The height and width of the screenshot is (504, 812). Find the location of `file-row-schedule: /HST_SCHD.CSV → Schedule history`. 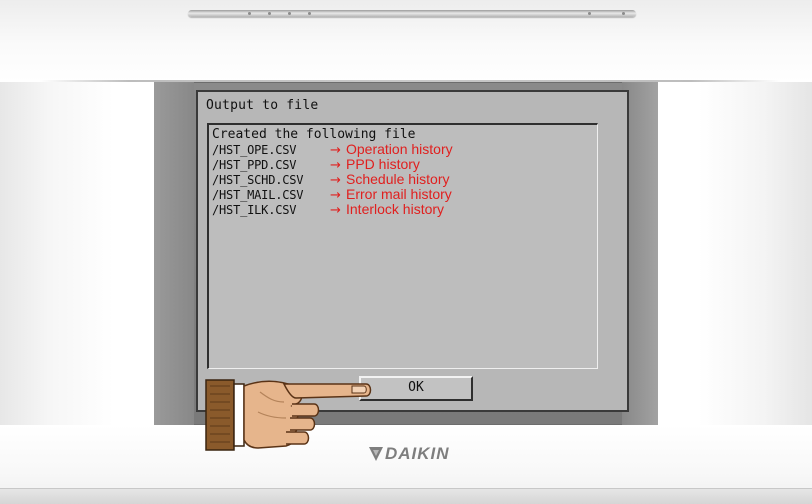

file-row-schedule: /HST_SCHD.CSV → Schedule history is located at coordinates (332, 180).